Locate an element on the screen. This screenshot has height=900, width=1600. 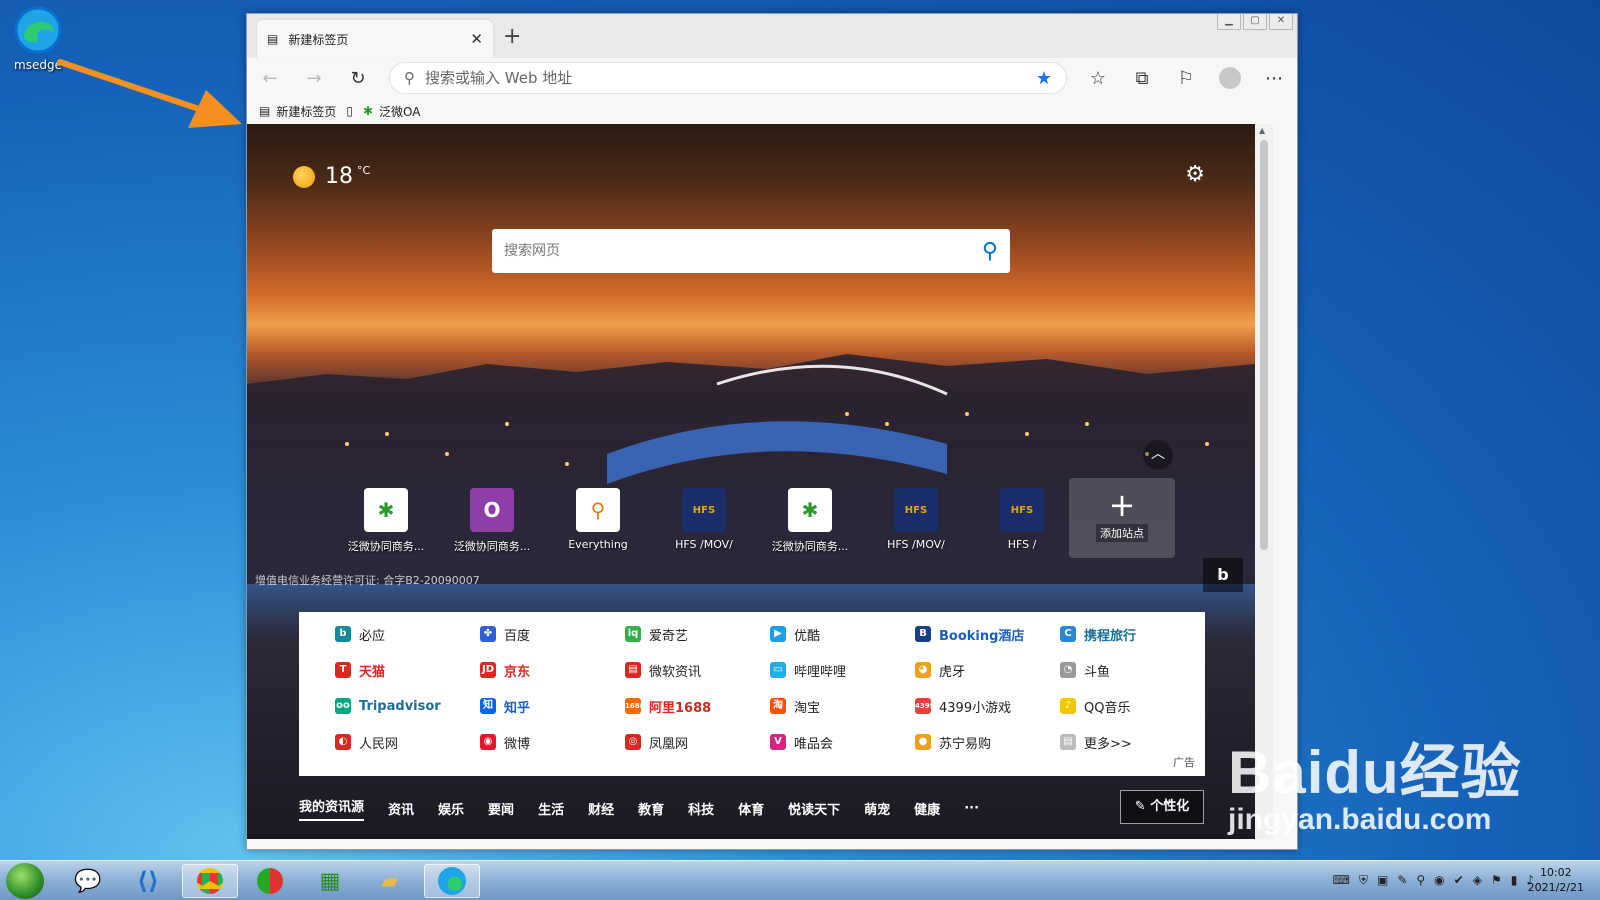
favorites-icon: ☆ is located at coordinates (1098, 78).